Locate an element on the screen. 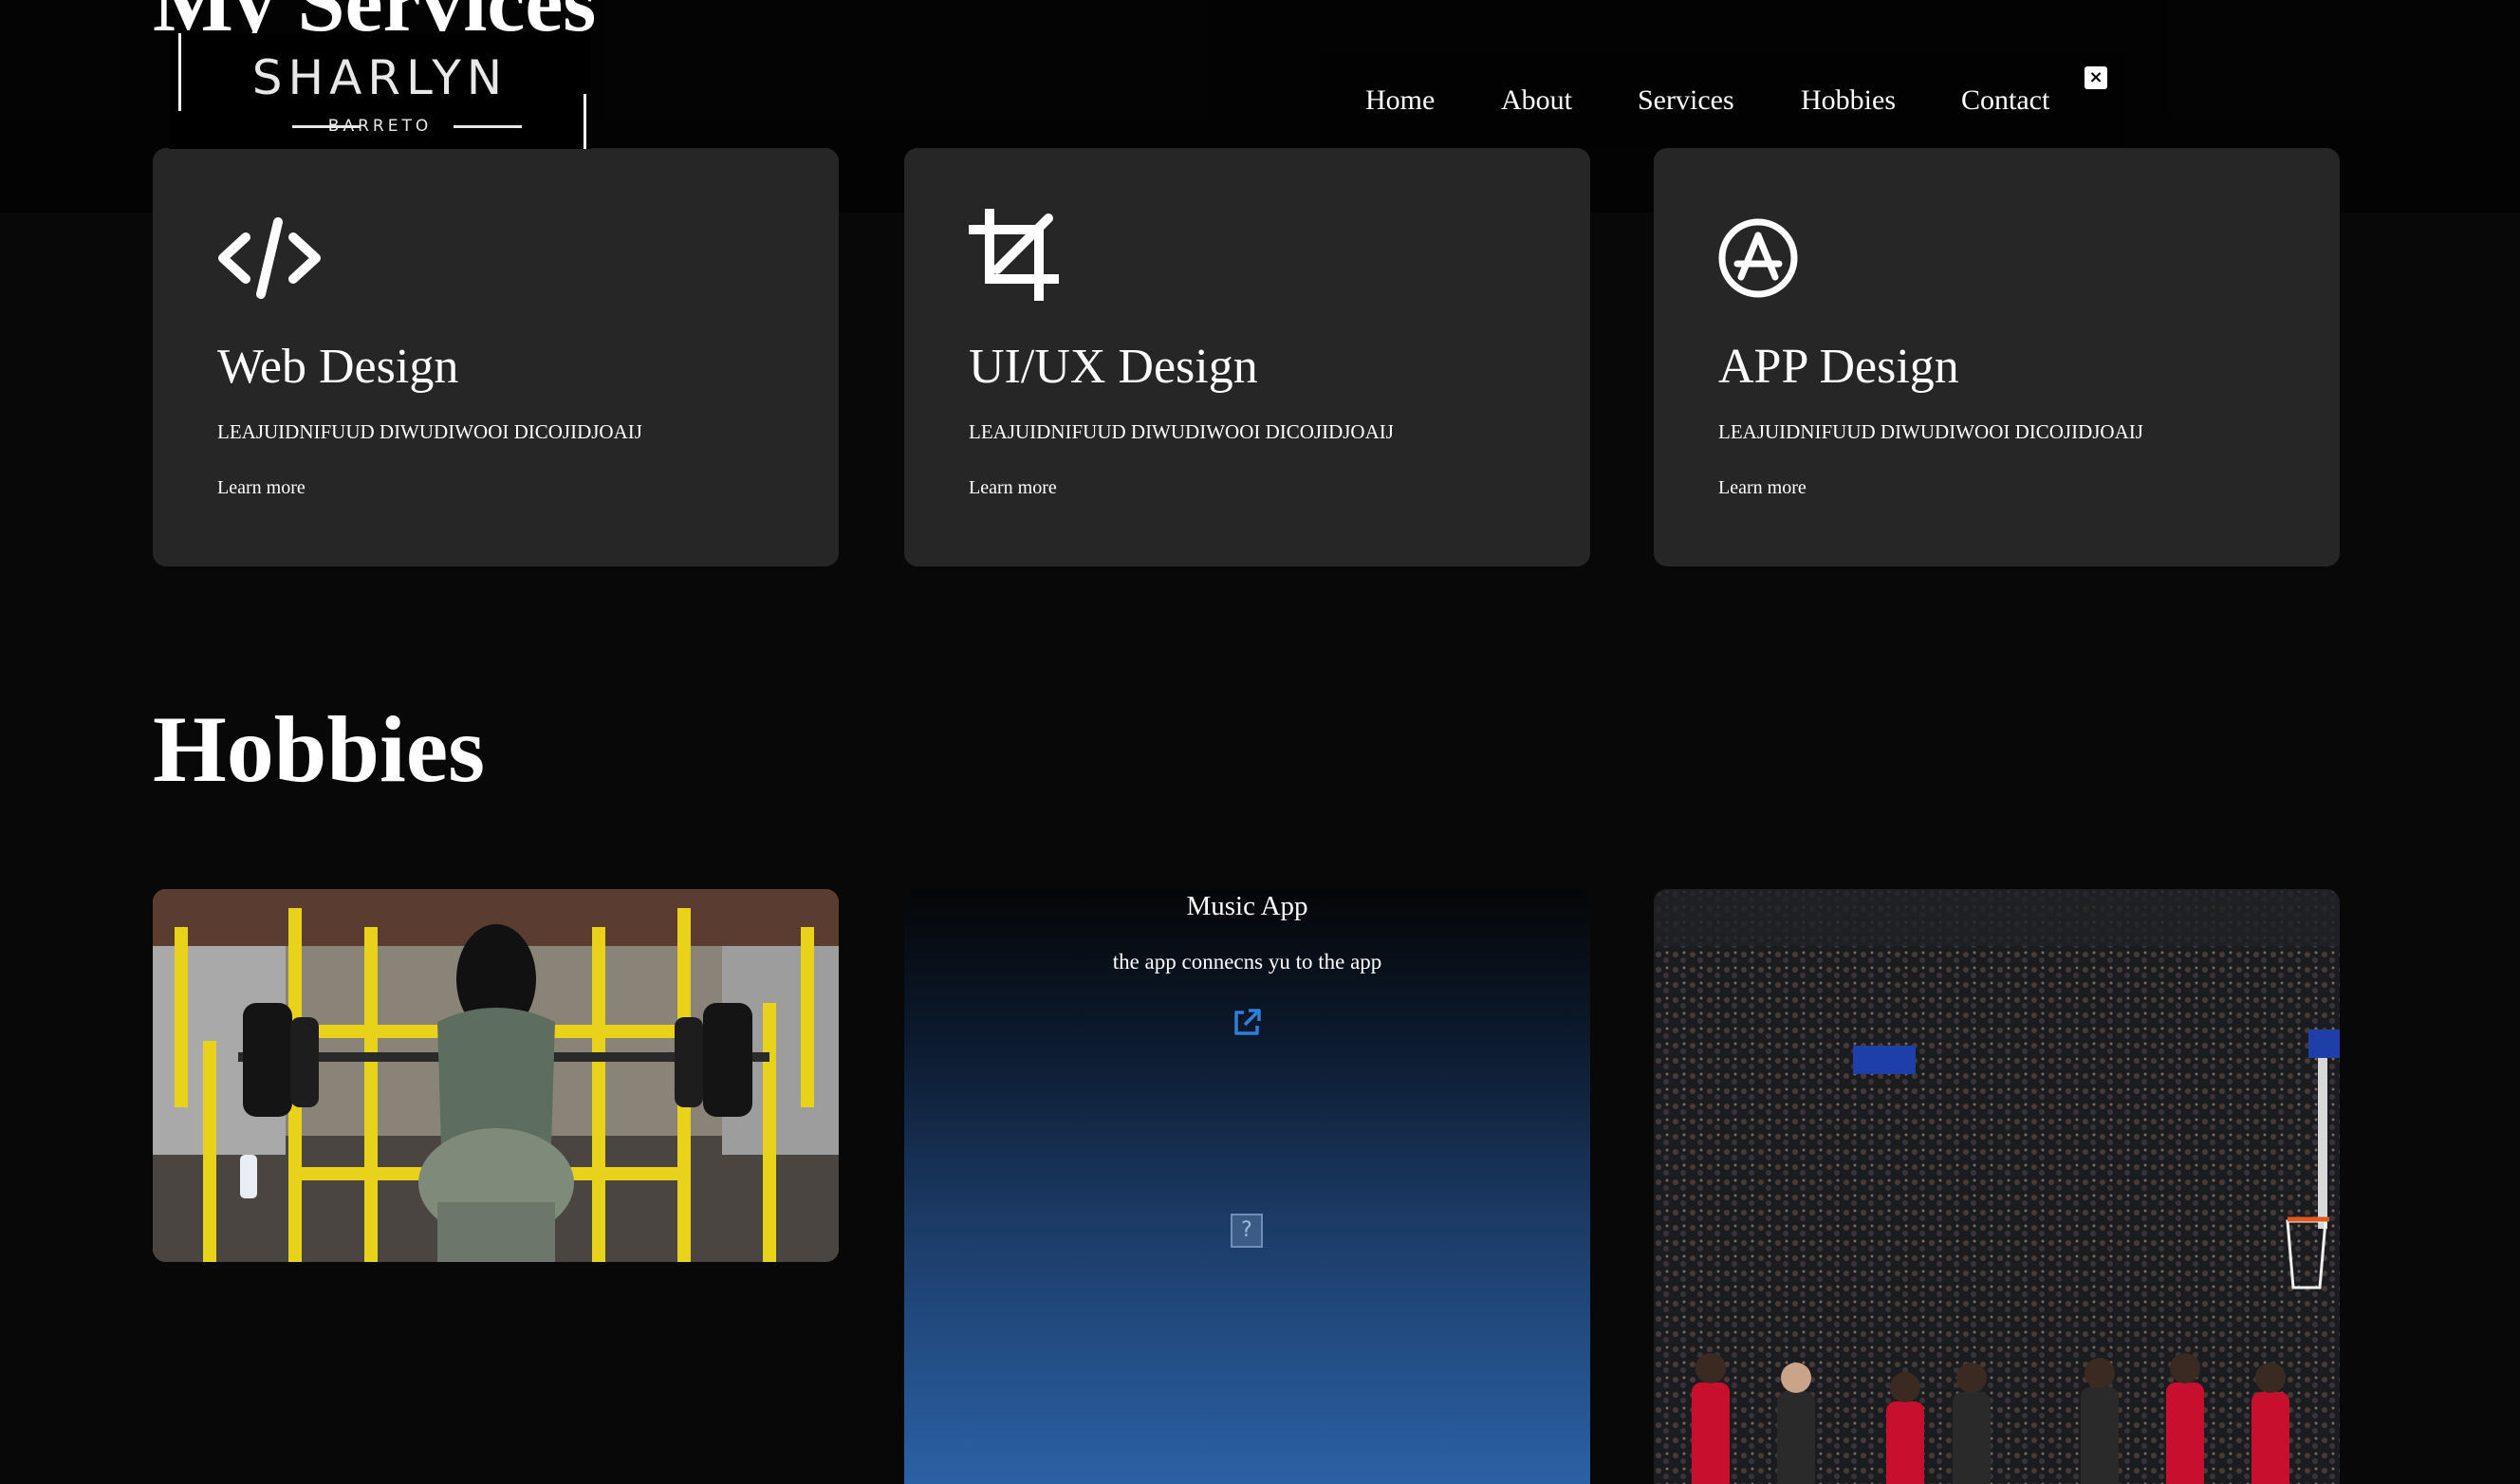 This screenshot has height=1484, width=2520. crop-icon is located at coordinates (1014, 255).